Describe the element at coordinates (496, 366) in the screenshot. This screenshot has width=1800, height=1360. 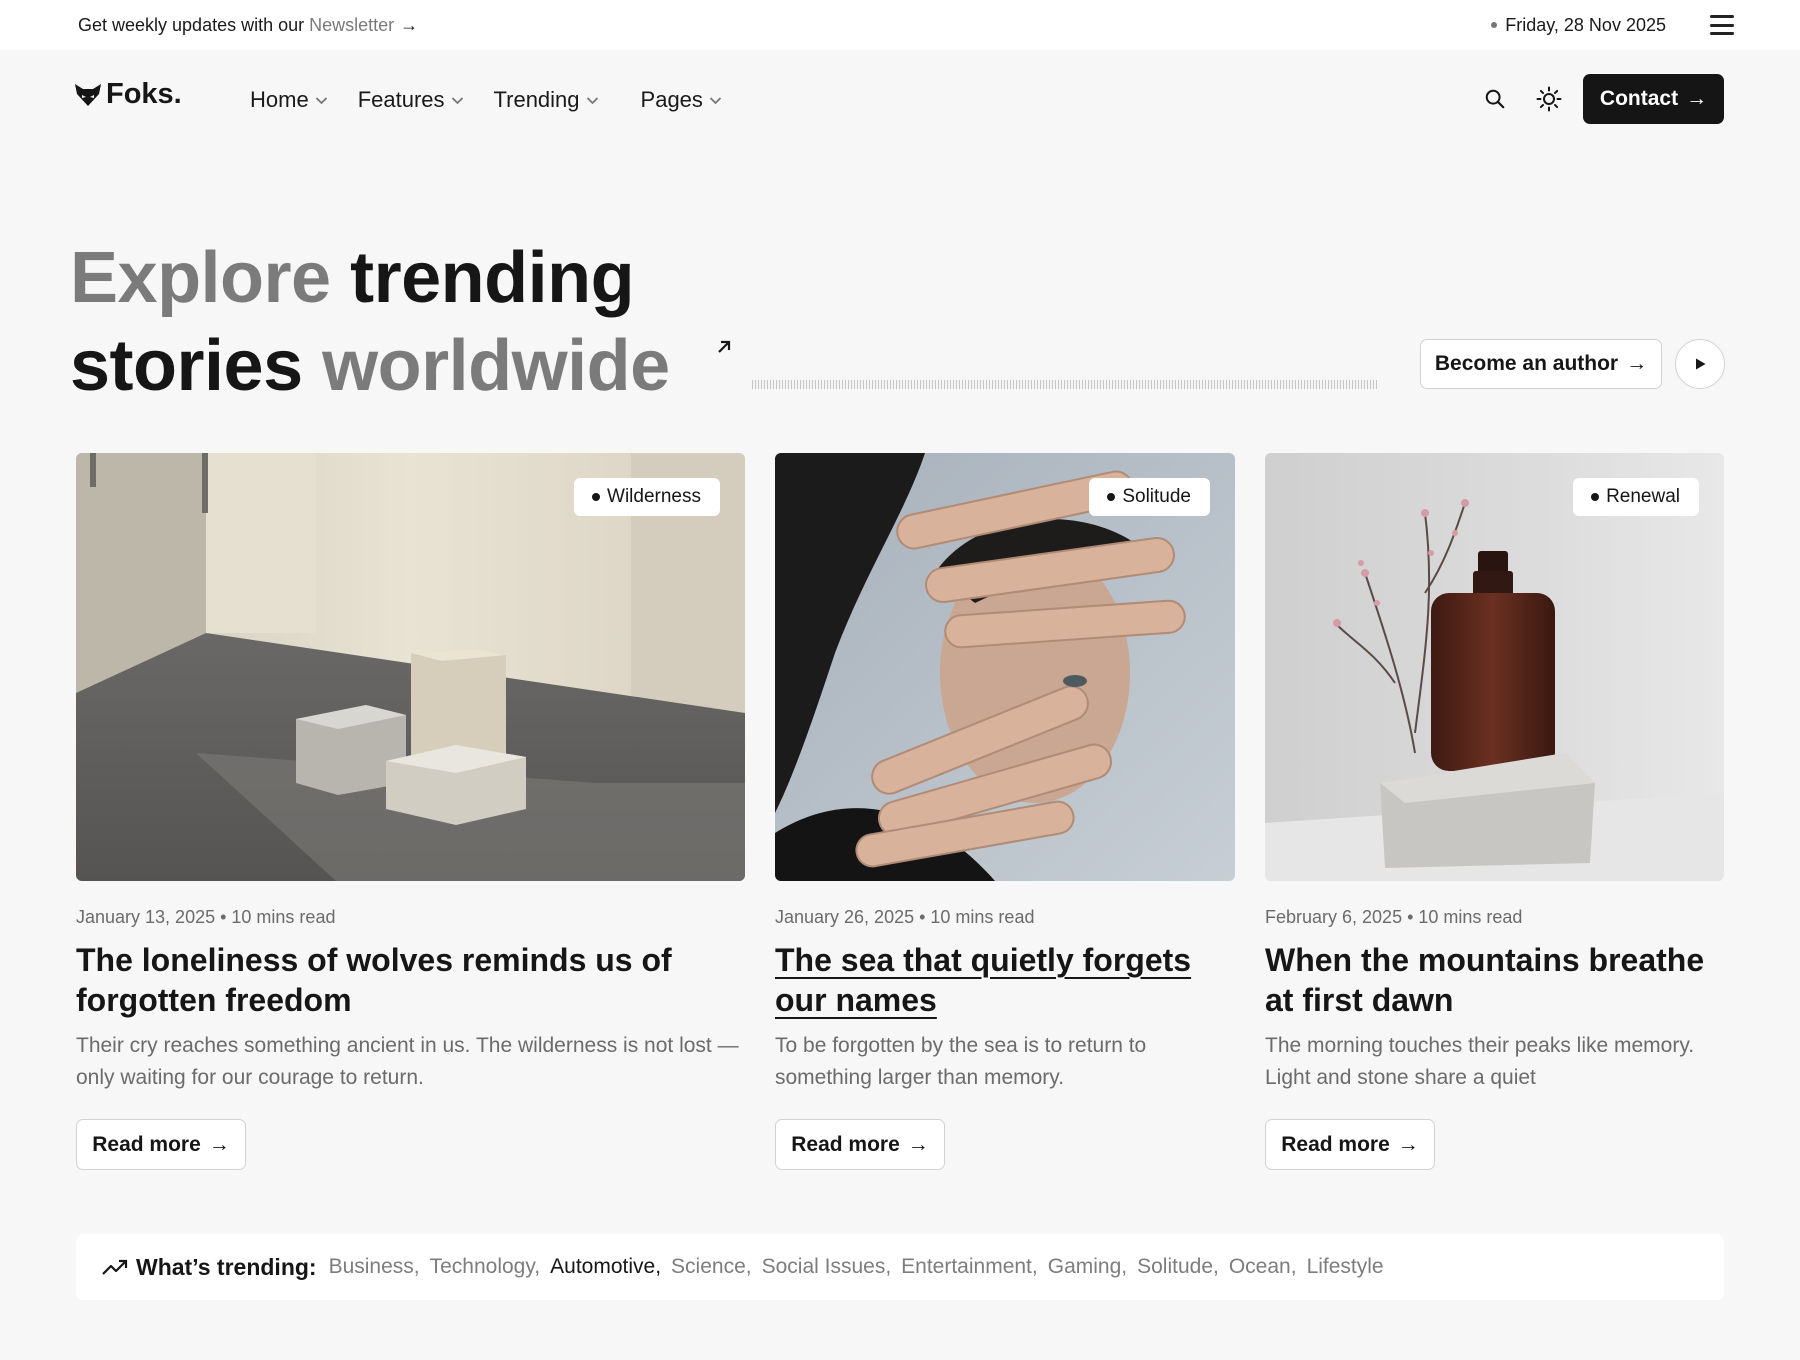
I see `hero-word: worldwide` at that location.